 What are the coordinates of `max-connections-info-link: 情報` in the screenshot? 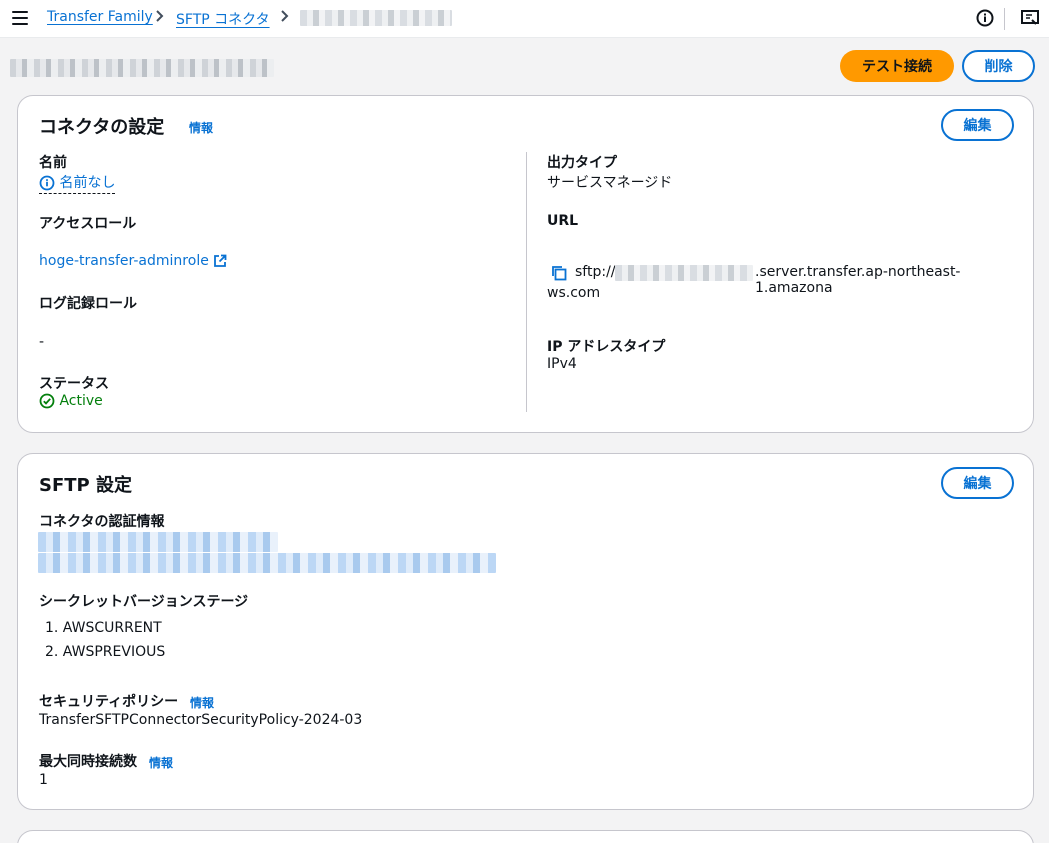 It's located at (161, 762).